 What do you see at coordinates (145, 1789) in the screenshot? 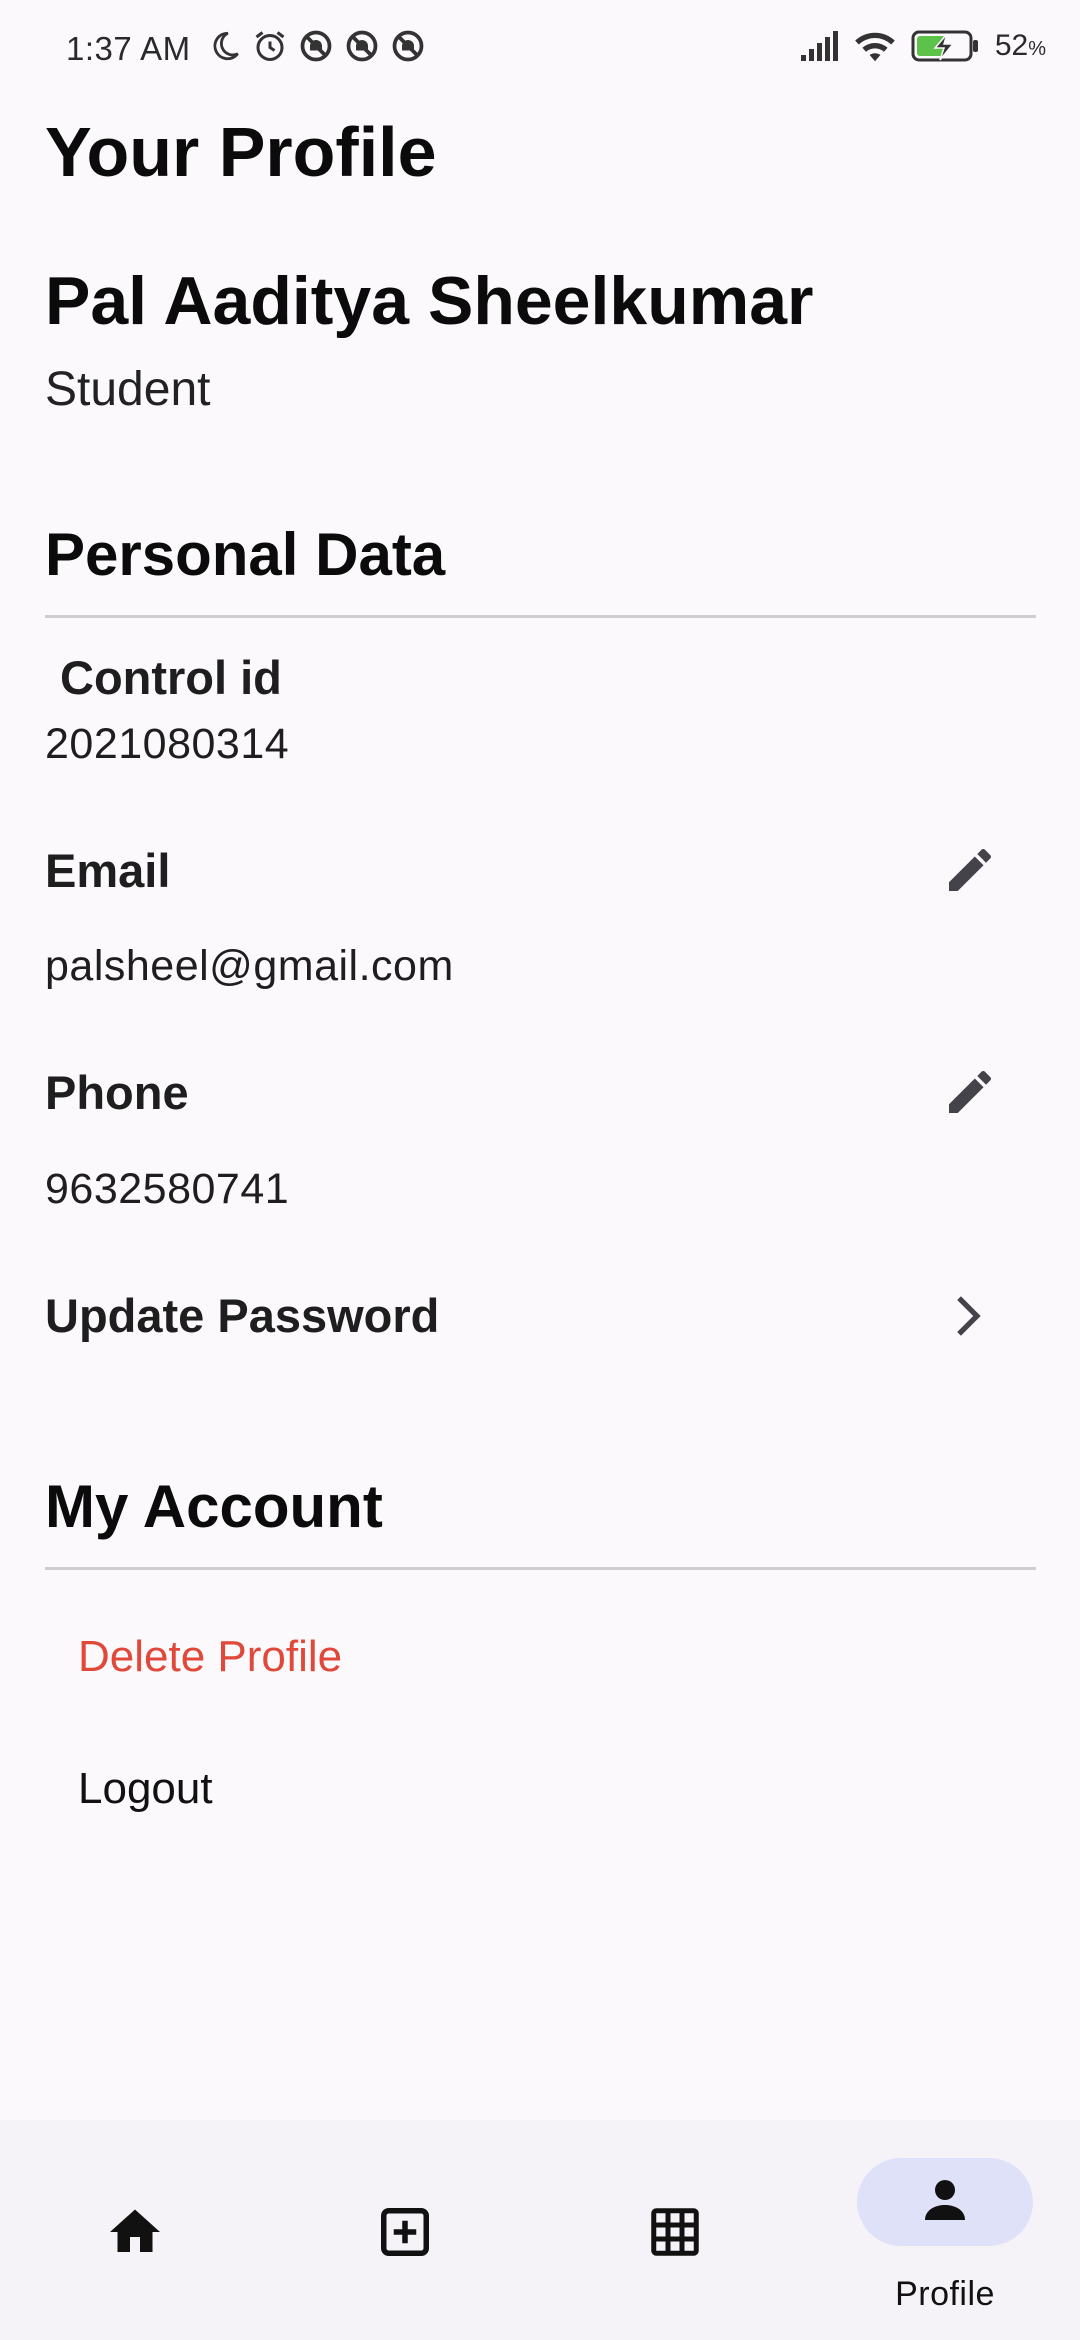
I see `logout-button: Logout` at bounding box center [145, 1789].